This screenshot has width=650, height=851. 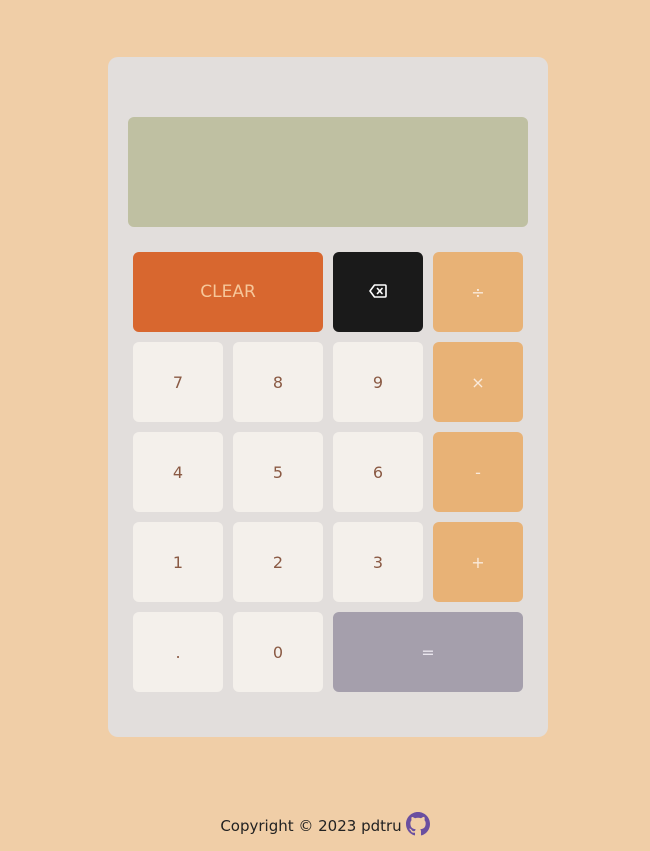 What do you see at coordinates (478, 382) in the screenshot?
I see `multiply-button: ×` at bounding box center [478, 382].